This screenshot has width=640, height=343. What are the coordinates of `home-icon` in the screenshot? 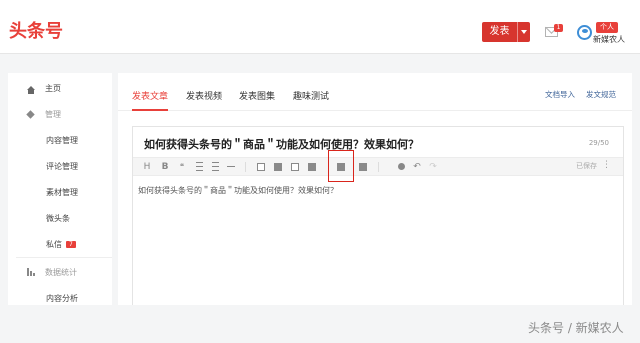 It's located at (30, 89).